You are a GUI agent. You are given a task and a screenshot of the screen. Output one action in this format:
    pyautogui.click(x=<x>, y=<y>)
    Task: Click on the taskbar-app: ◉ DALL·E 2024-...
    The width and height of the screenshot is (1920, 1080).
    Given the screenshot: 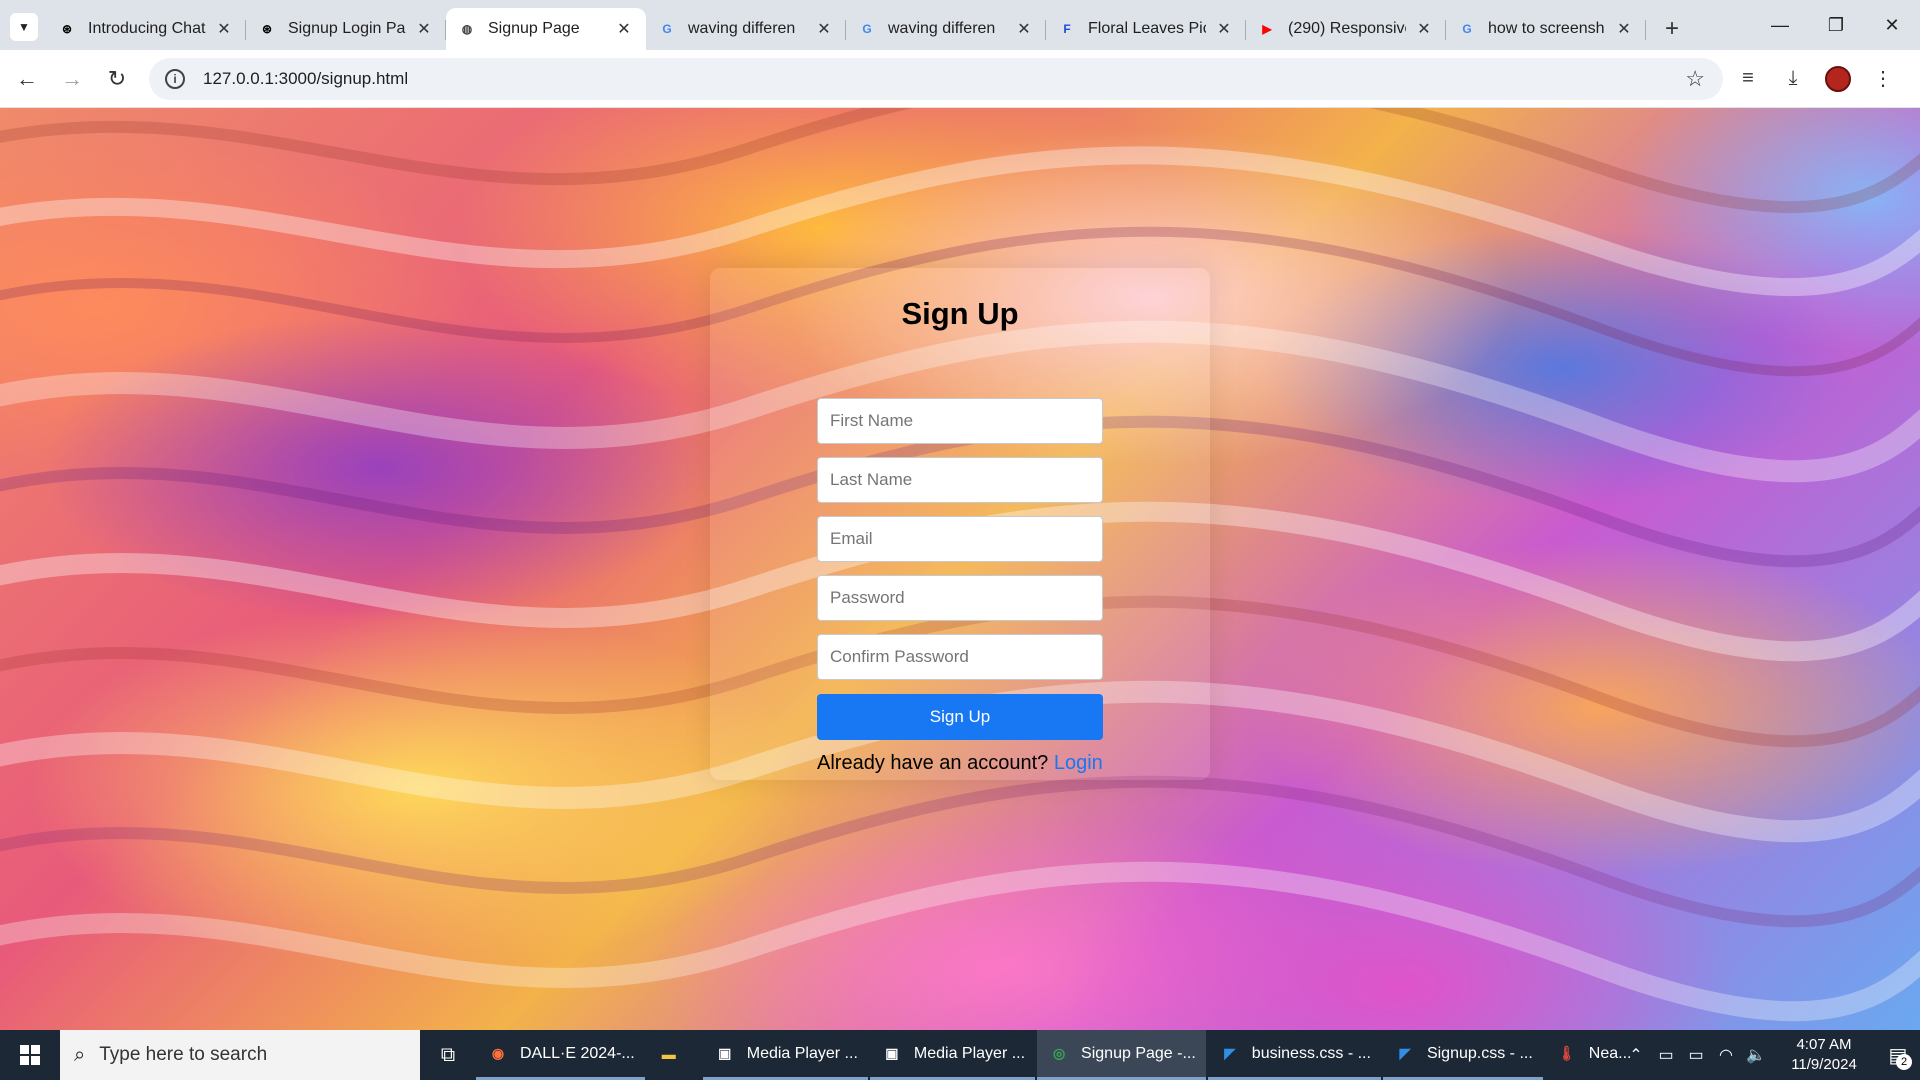 What is the action you would take?
    pyautogui.click(x=560, y=1055)
    